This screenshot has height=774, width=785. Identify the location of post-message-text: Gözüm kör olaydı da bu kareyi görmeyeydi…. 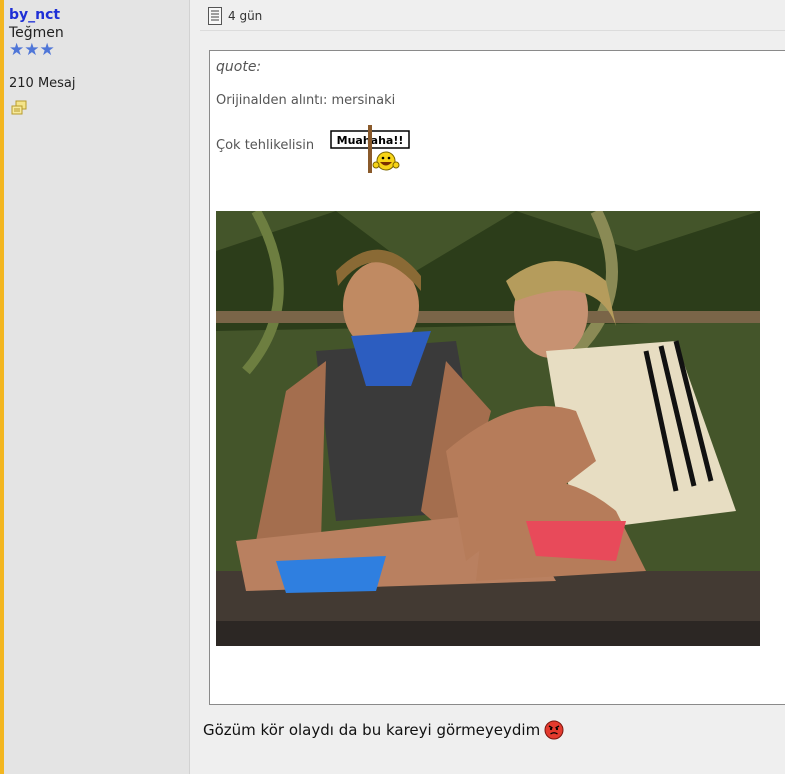
(372, 730).